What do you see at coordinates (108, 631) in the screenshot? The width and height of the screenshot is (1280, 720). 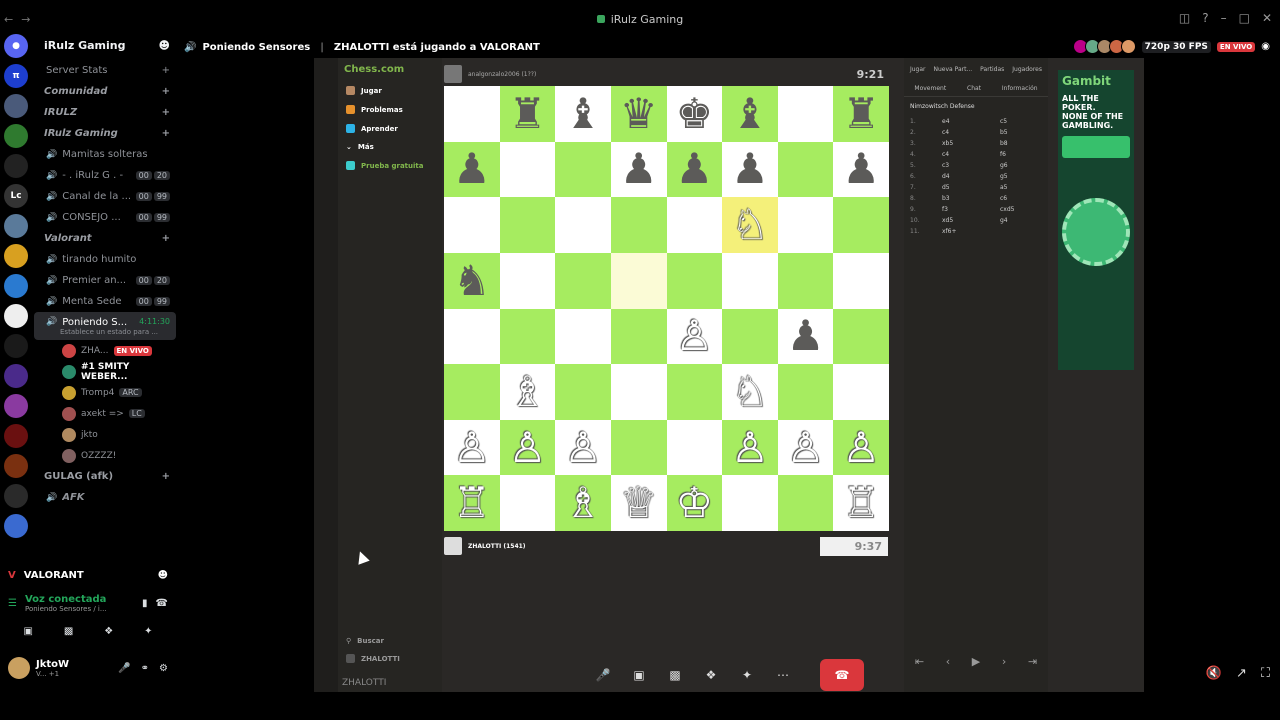 I see `activities-icon: ❖` at bounding box center [108, 631].